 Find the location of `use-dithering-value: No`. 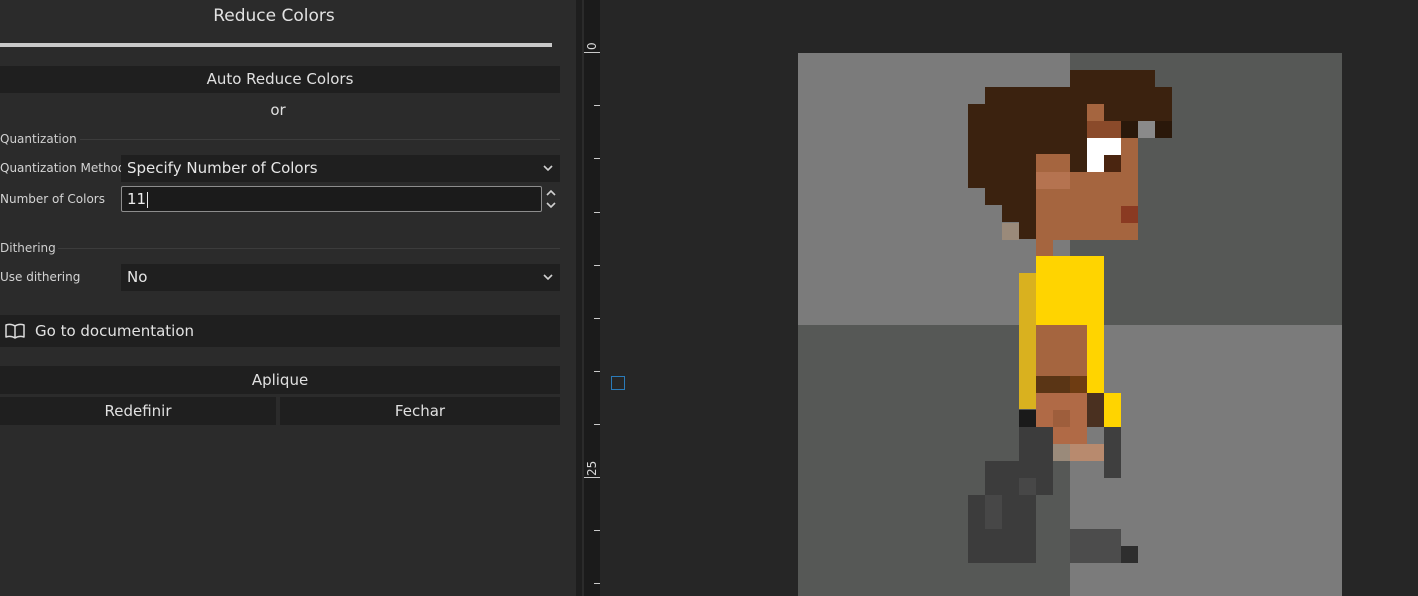

use-dithering-value: No is located at coordinates (137, 277).